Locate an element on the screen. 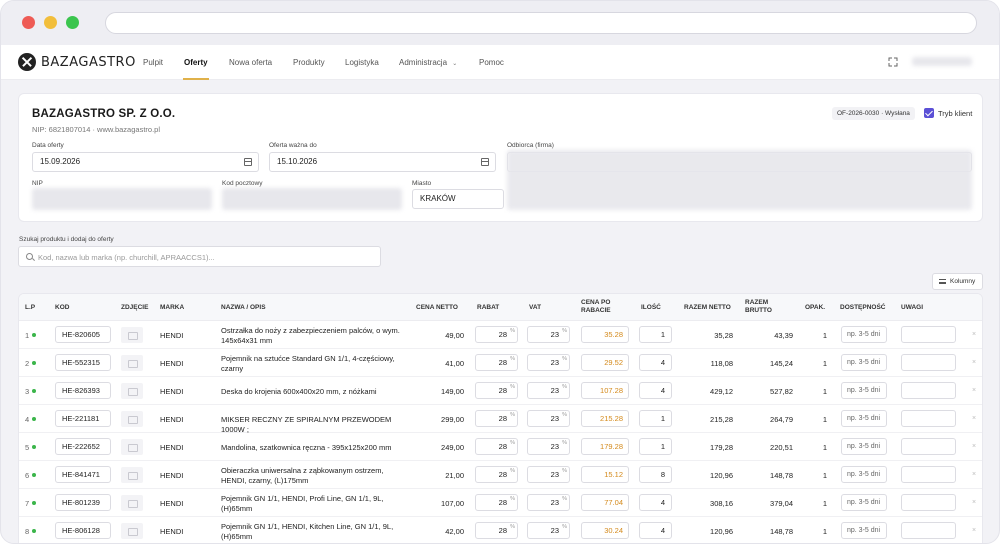  close-window-icon is located at coordinates (28, 22).